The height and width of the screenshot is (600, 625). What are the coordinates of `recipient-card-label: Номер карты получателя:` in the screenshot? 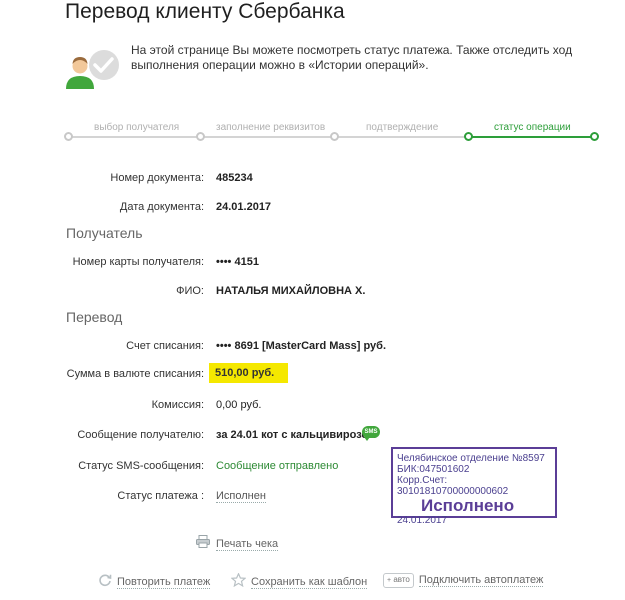 It's located at (138, 262).